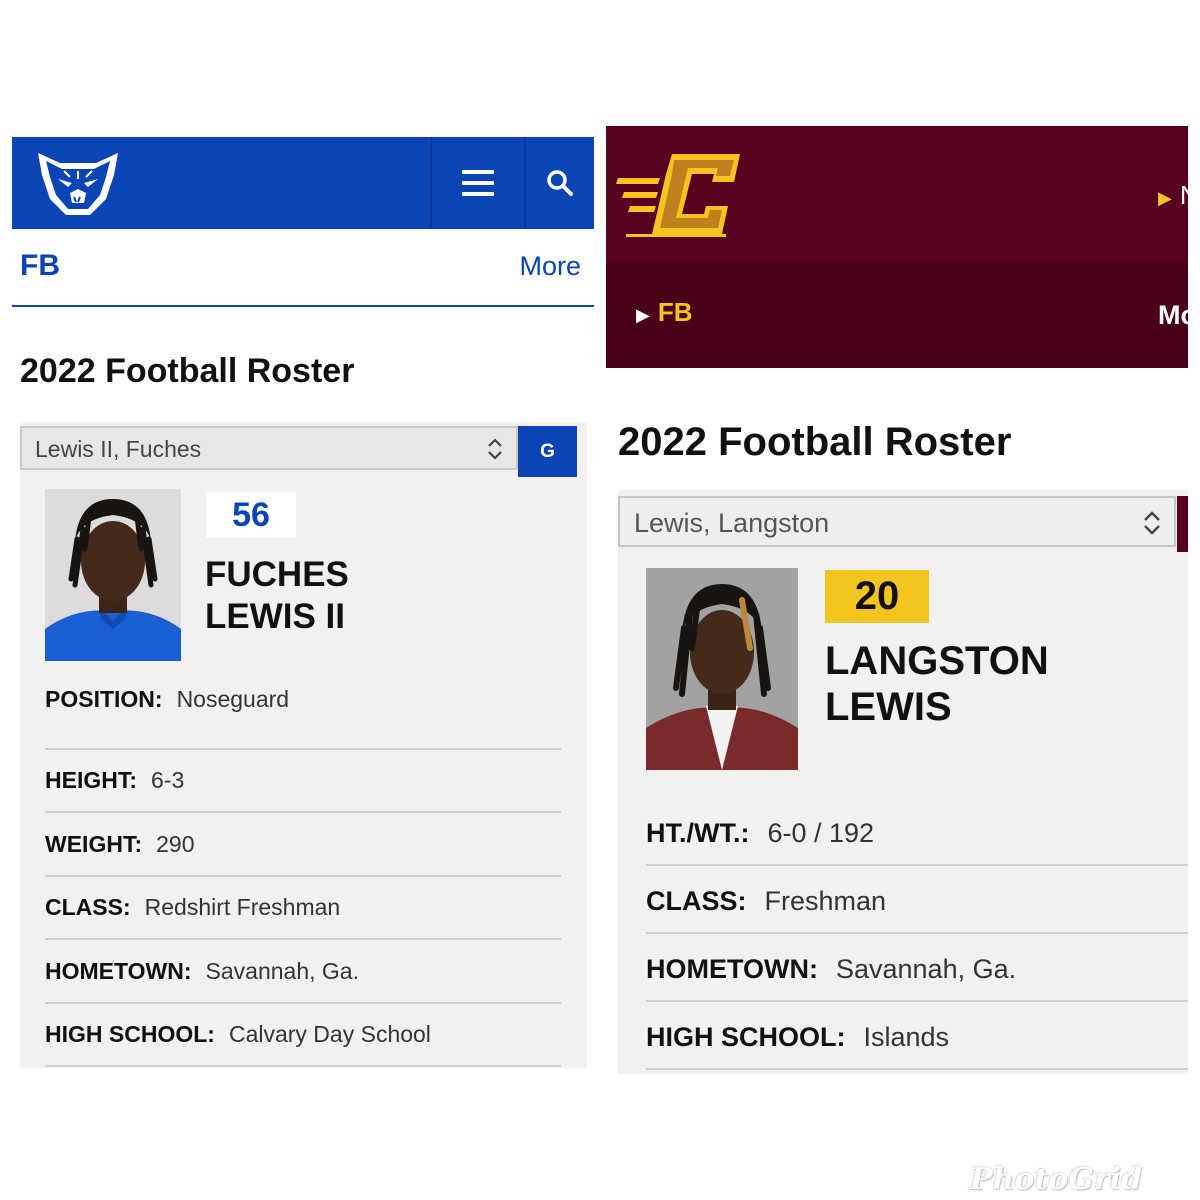 The width and height of the screenshot is (1200, 1200). What do you see at coordinates (303, 183) in the screenshot?
I see `site-header` at bounding box center [303, 183].